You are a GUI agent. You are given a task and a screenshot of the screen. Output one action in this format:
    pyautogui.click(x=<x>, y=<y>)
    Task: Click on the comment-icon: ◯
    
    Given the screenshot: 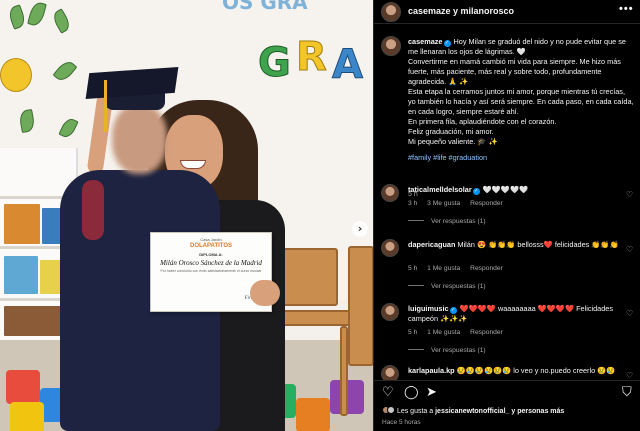 What is the action you would take?
    pyautogui.click(x=411, y=392)
    